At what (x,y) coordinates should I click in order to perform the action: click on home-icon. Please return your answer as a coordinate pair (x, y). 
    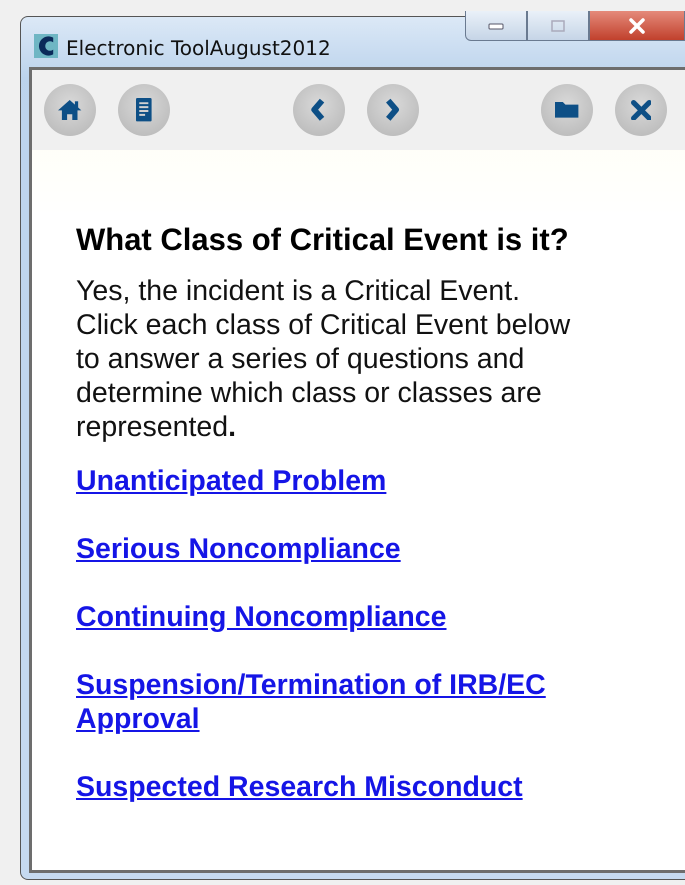
    Looking at the image, I should click on (70, 110).